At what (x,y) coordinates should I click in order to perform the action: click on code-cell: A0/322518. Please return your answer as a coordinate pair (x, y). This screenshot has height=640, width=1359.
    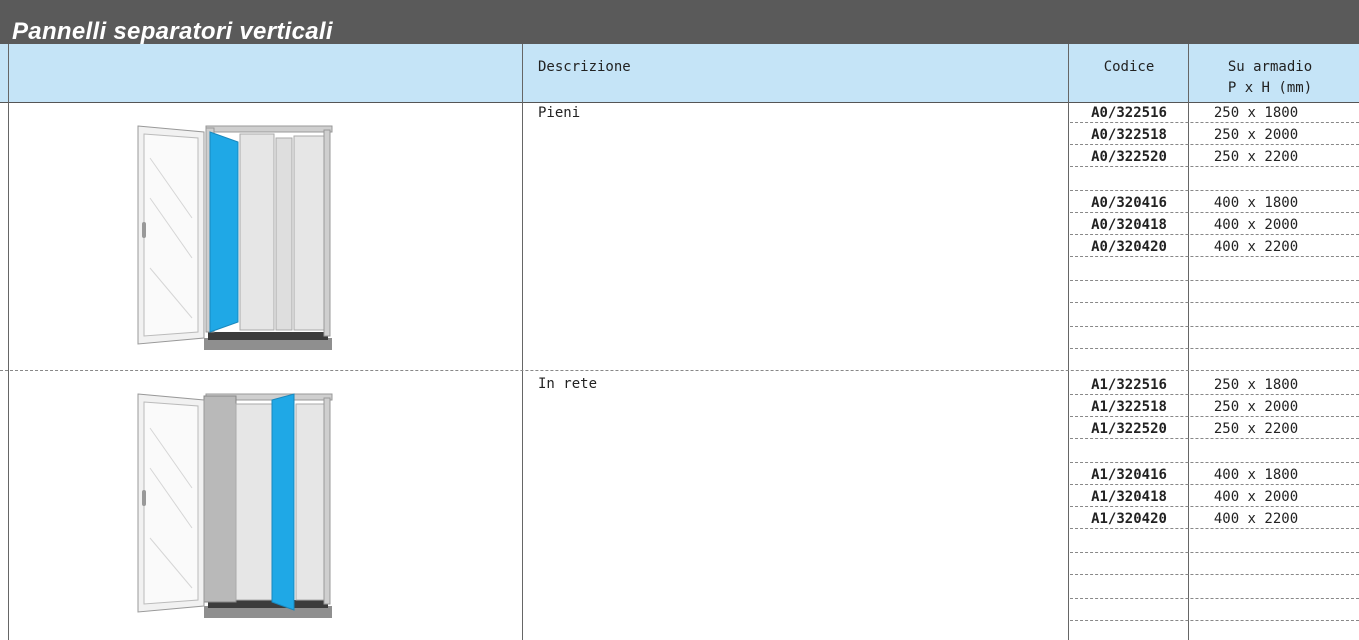
    Looking at the image, I should click on (1129, 135).